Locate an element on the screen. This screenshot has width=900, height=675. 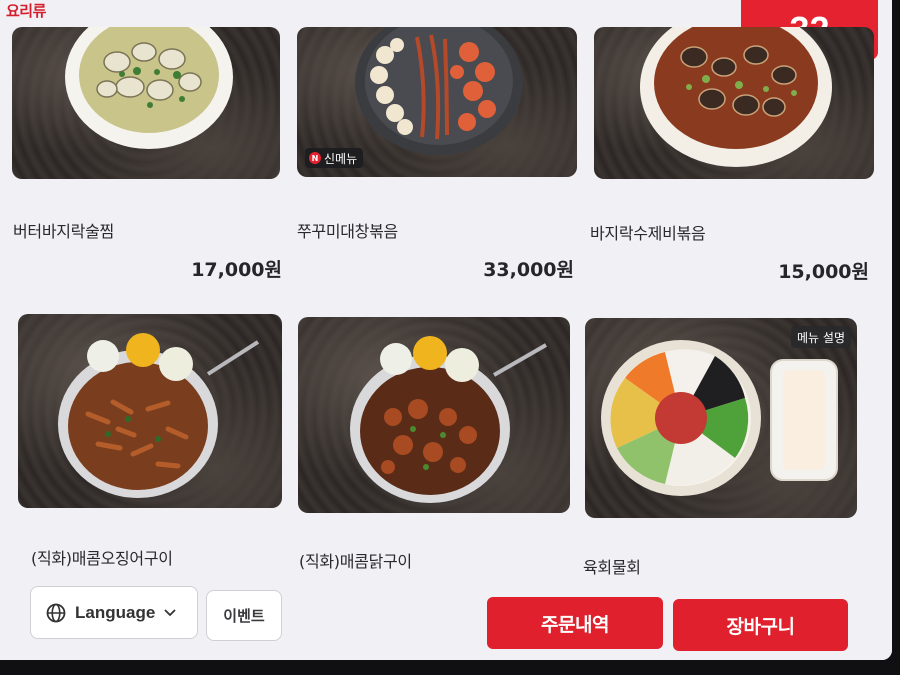
menu-item-image: N 신메뉴 is located at coordinates (437, 102).